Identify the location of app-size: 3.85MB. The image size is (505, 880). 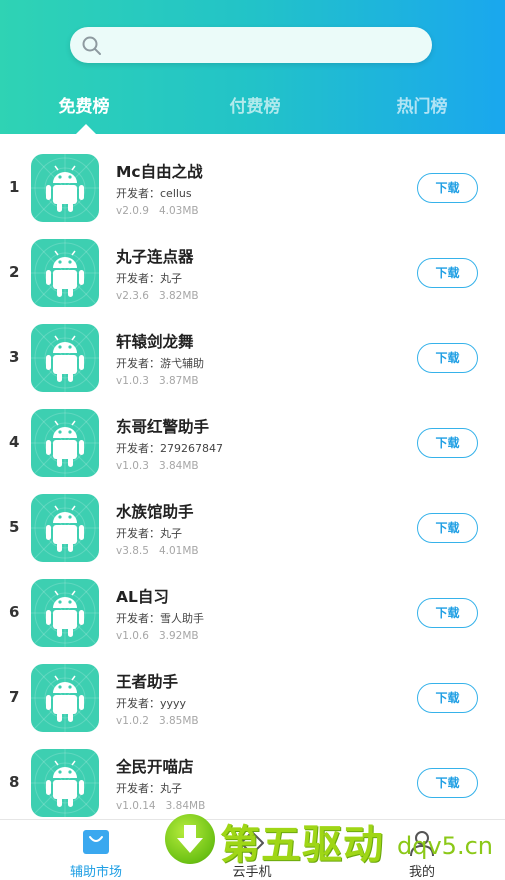
(178, 721).